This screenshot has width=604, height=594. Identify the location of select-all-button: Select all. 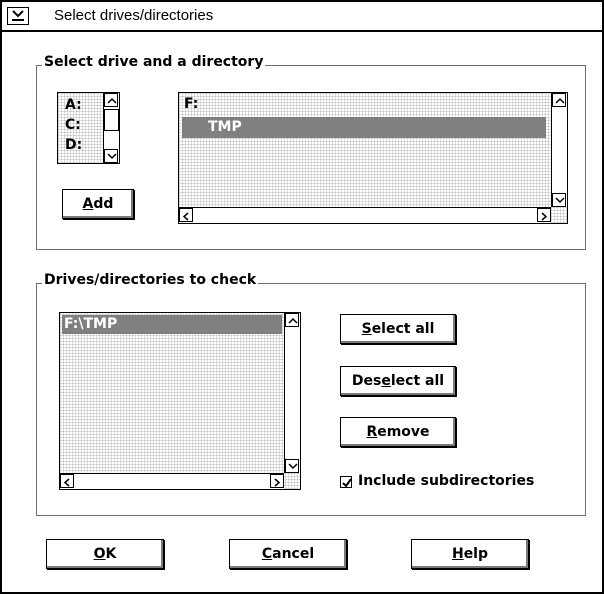
(398, 329).